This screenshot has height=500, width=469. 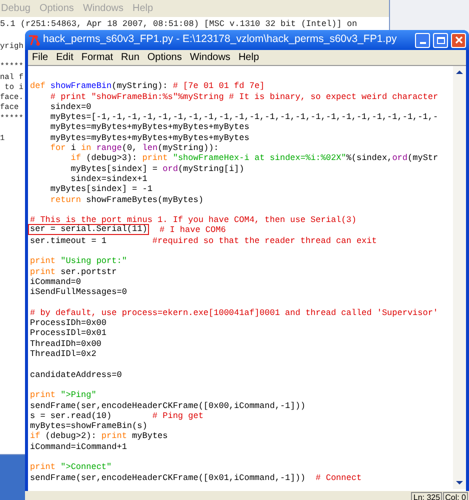 I want to click on code-line: if (debug>2): print myBytes, so click(x=99, y=435).